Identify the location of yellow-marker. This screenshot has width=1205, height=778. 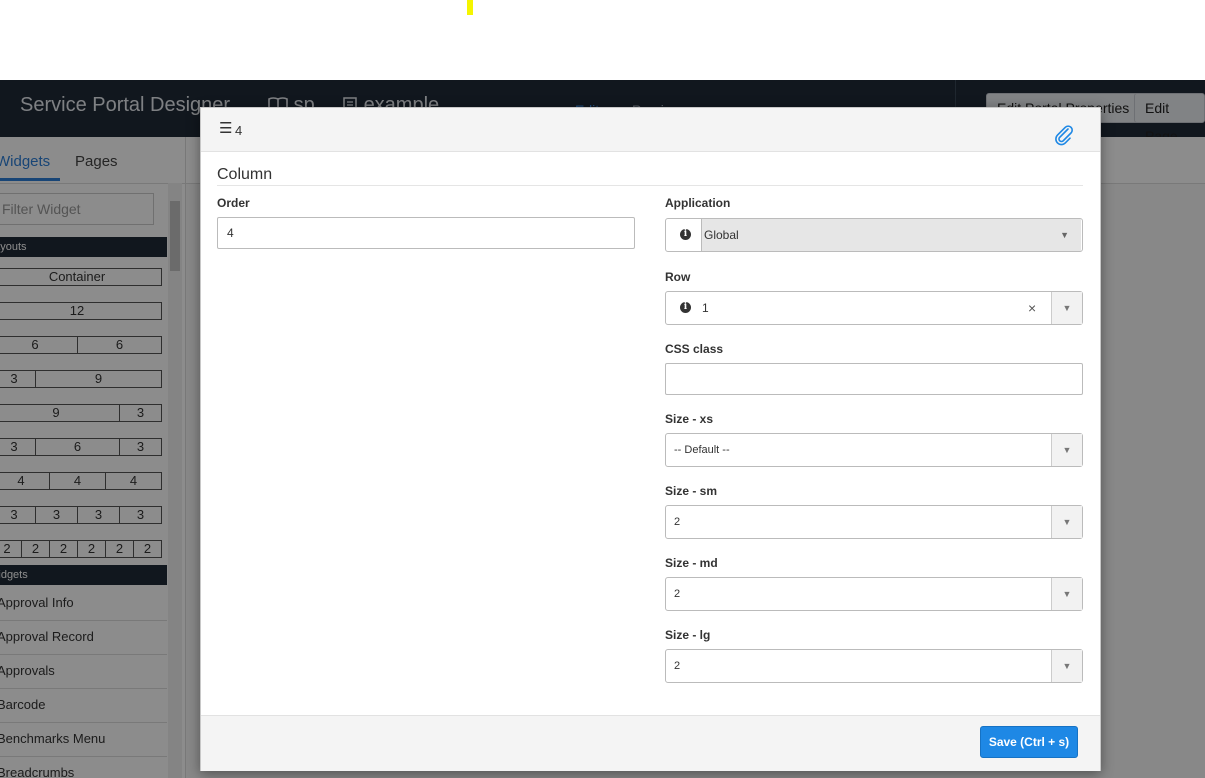
(470, 7).